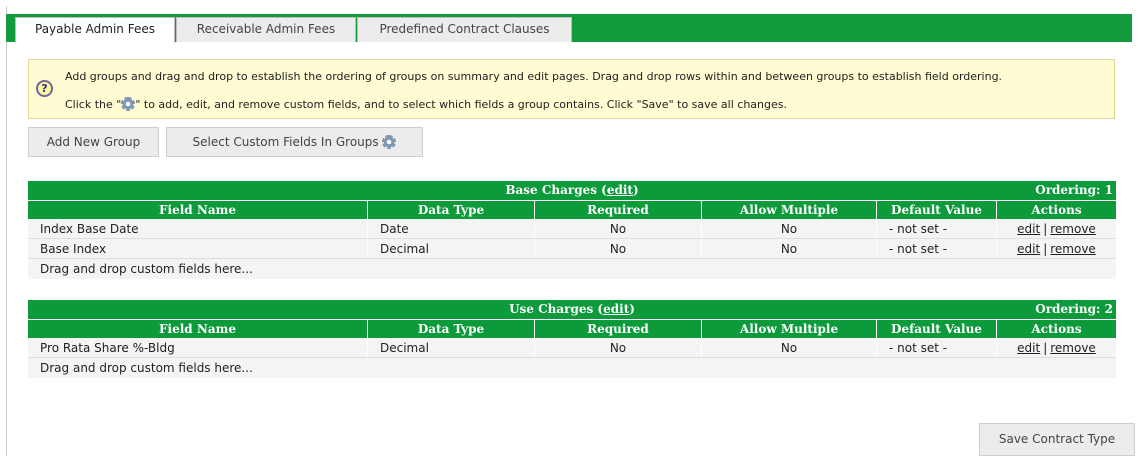 The image size is (1138, 456). What do you see at coordinates (198, 347) in the screenshot?
I see `cell-field-name: Pro Rata Share %-Bldg` at bounding box center [198, 347].